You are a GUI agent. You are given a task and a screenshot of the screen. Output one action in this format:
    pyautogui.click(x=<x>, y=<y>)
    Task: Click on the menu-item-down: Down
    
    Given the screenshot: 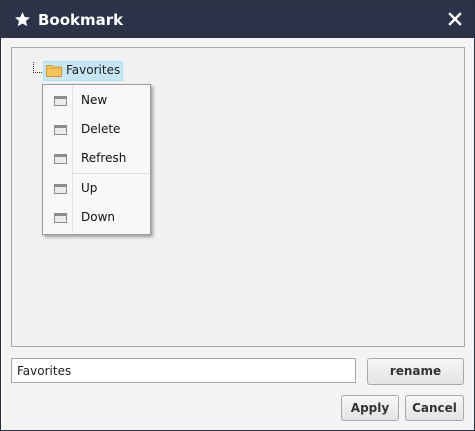 What is the action you would take?
    pyautogui.click(x=96, y=217)
    